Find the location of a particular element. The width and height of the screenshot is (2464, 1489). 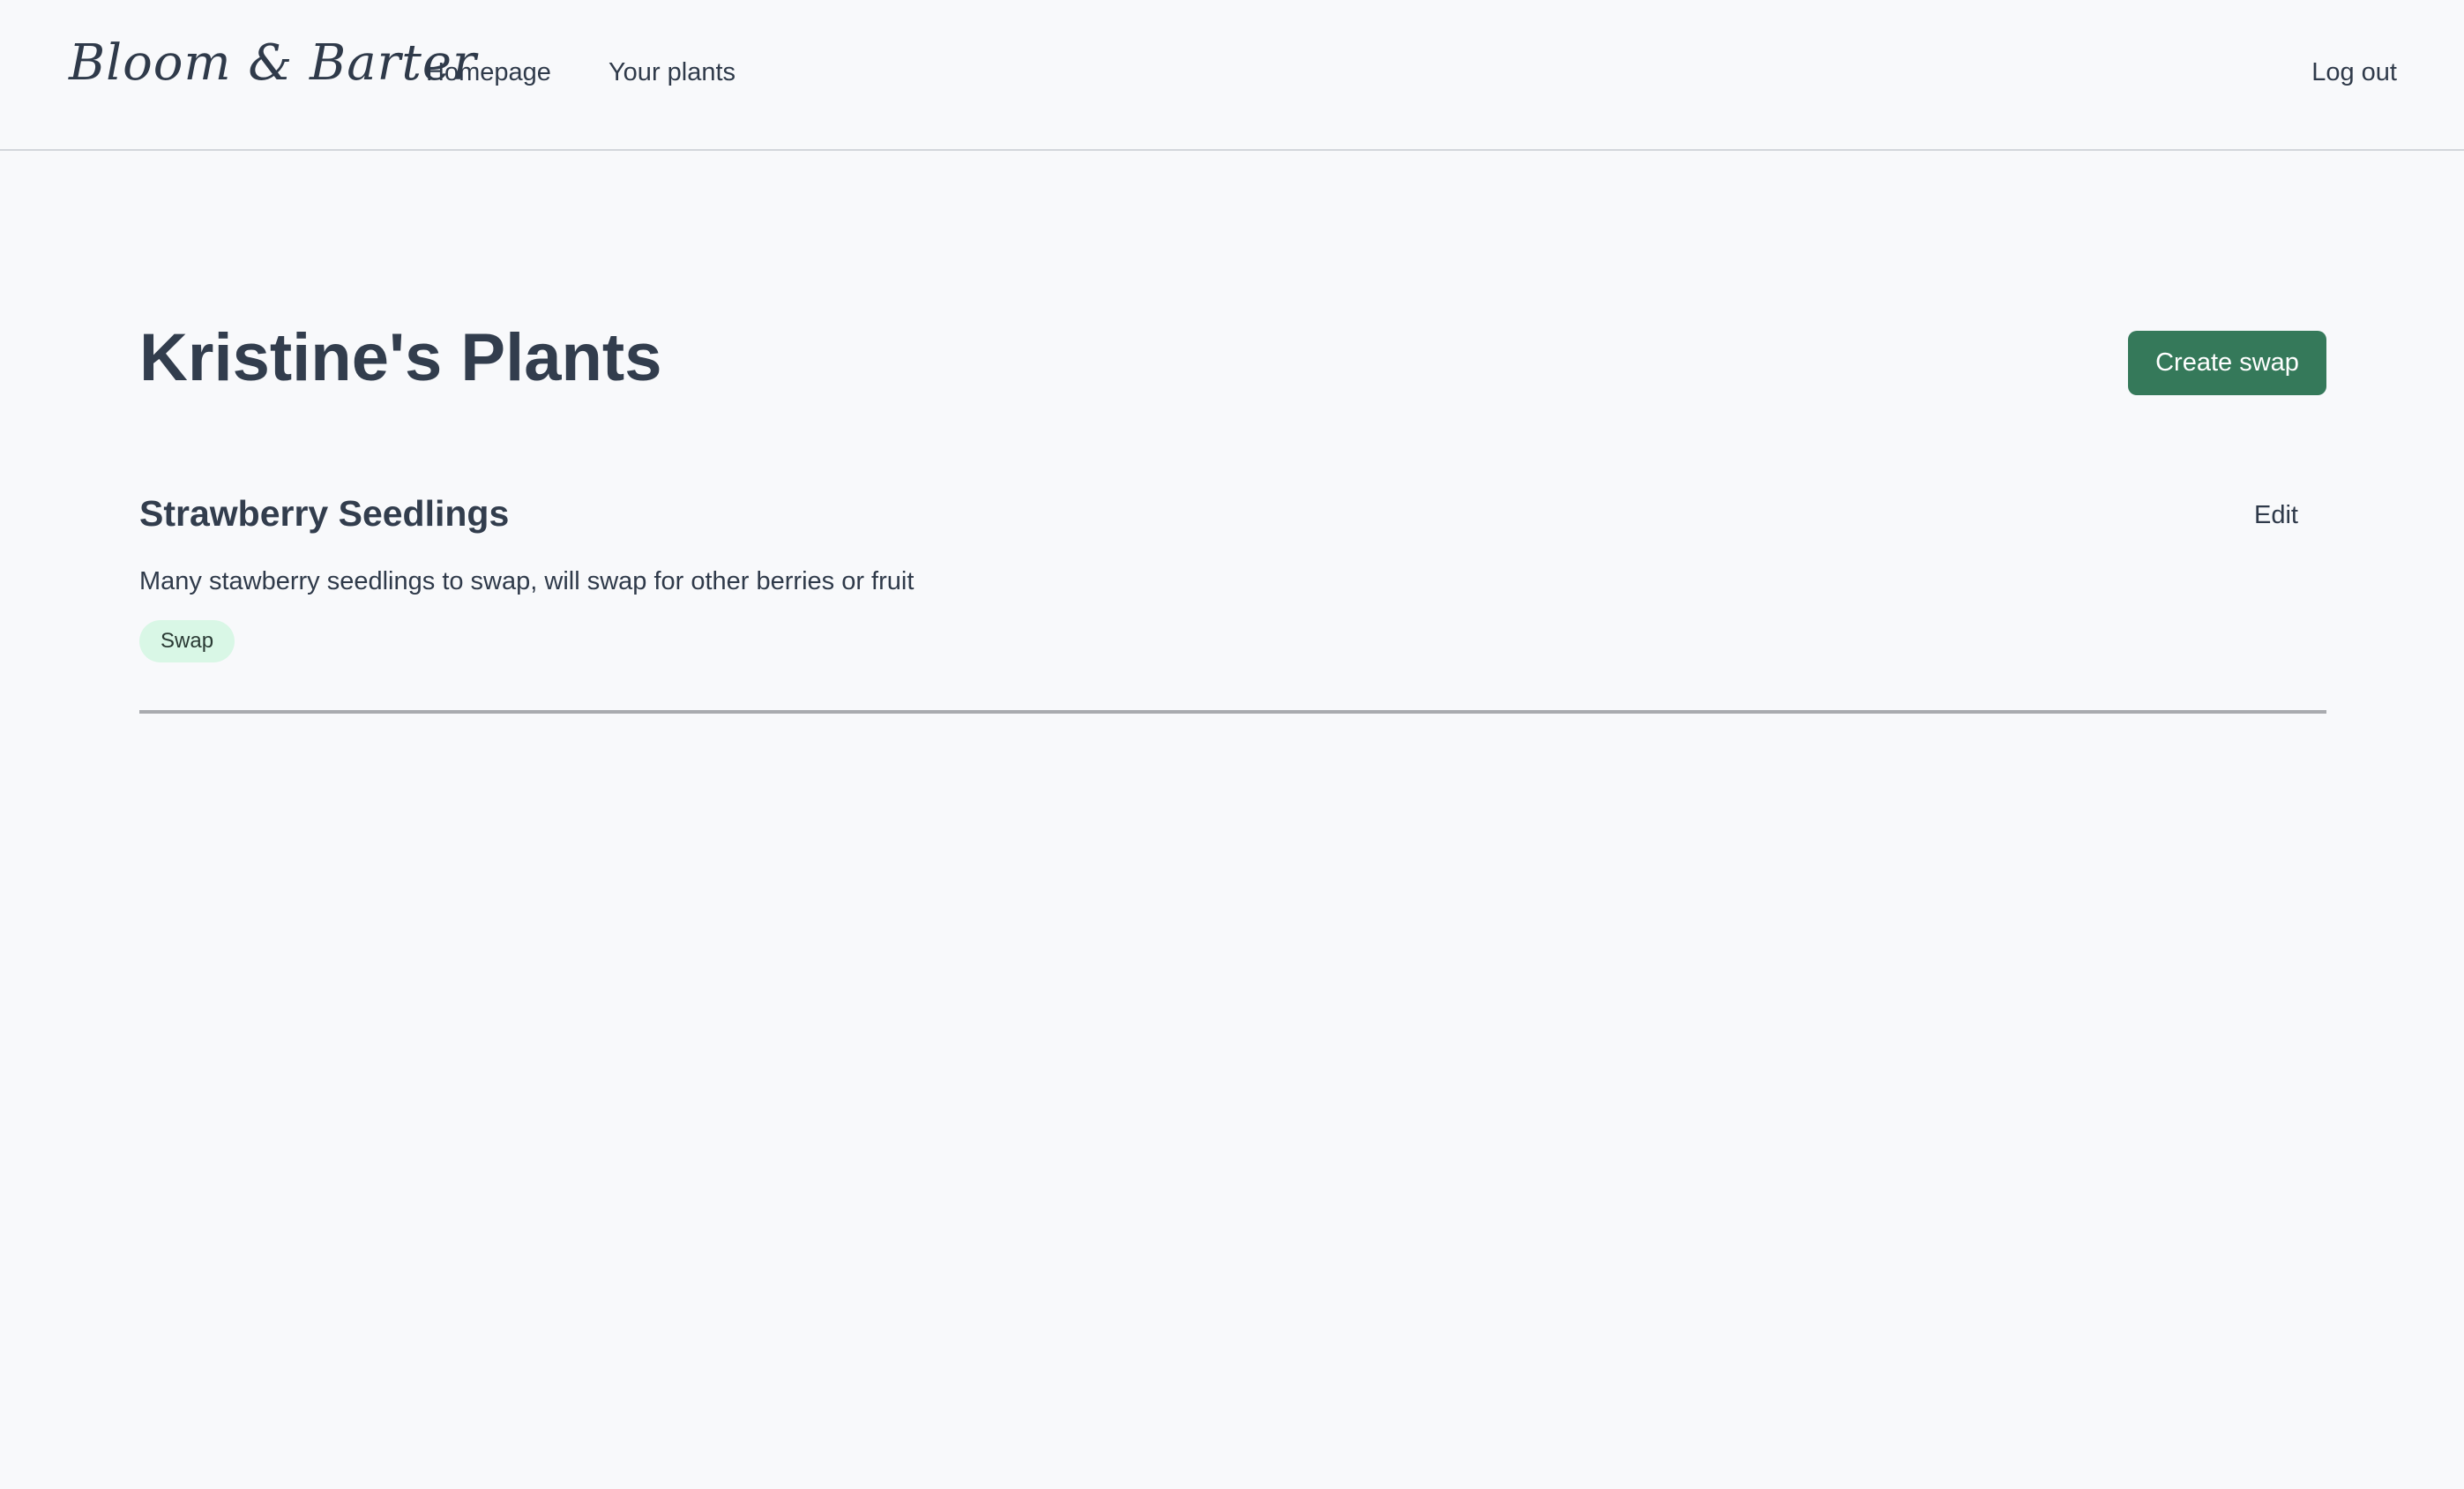

edit-plant-link: Edit is located at coordinates (2276, 515).